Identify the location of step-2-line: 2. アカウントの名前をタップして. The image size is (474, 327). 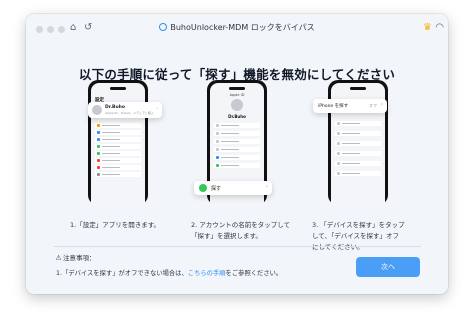
(241, 225).